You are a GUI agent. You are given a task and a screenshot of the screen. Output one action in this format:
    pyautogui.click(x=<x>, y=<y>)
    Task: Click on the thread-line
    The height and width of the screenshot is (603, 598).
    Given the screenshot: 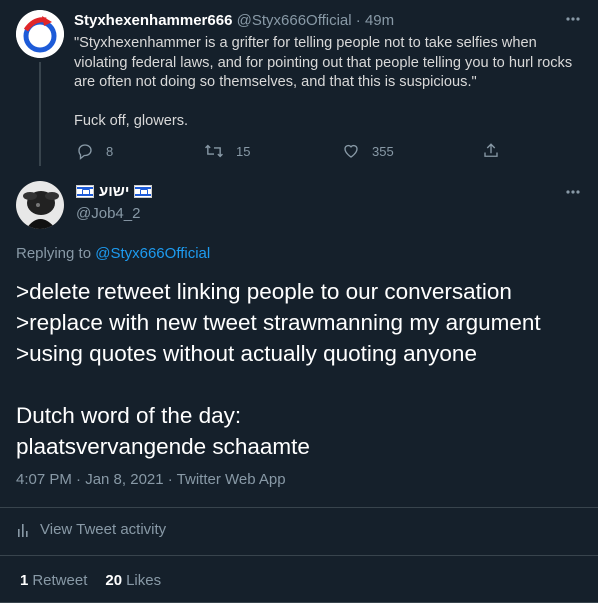 What is the action you would take?
    pyautogui.click(x=40, y=114)
    